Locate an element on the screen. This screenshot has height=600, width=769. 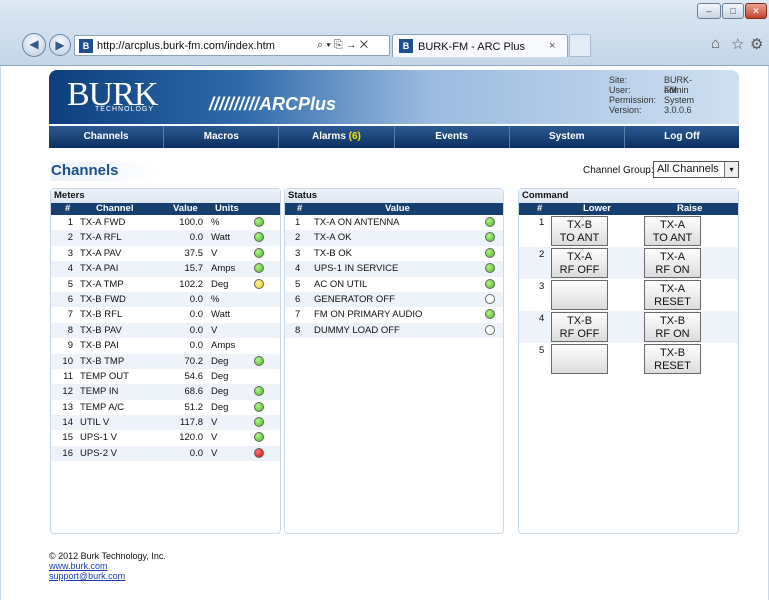
status-value: AC ON UTIL is located at coordinates (341, 284).